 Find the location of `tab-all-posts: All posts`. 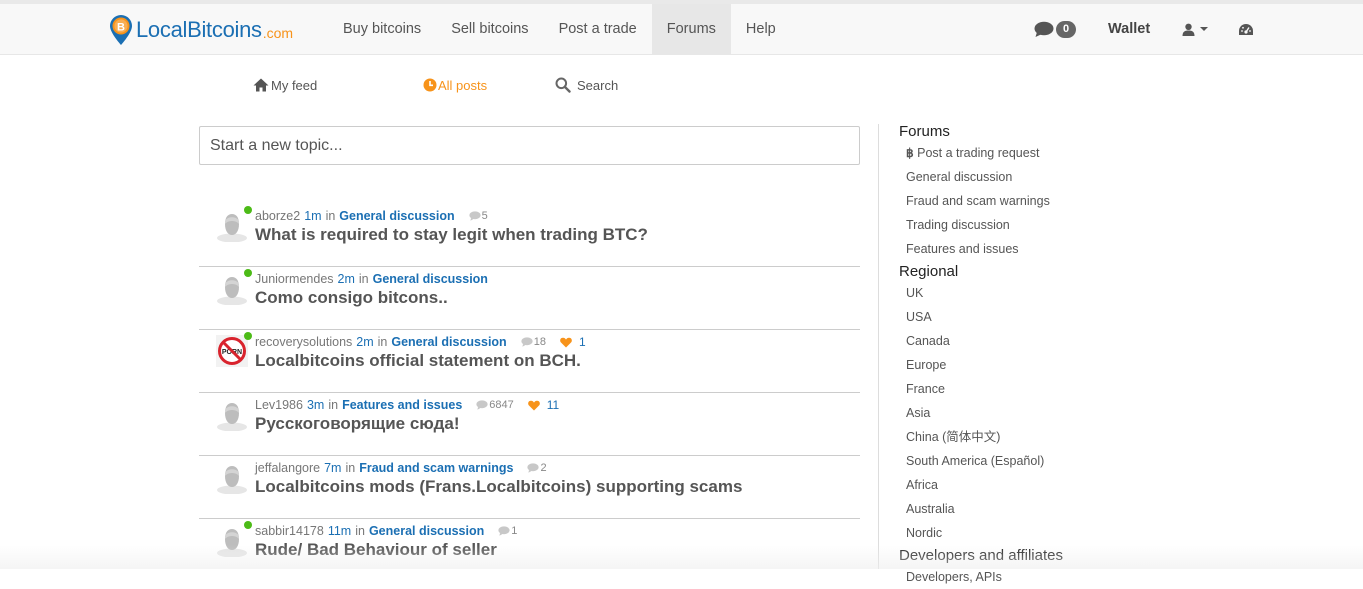

tab-all-posts: All posts is located at coordinates (455, 85).